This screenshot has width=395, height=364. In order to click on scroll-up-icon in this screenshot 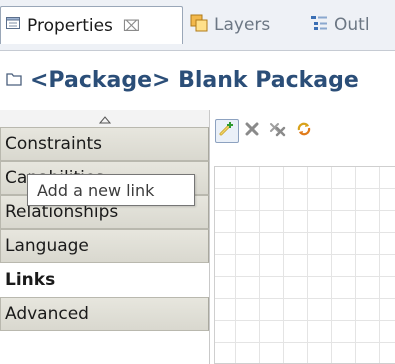, I will do `click(104, 118)`.